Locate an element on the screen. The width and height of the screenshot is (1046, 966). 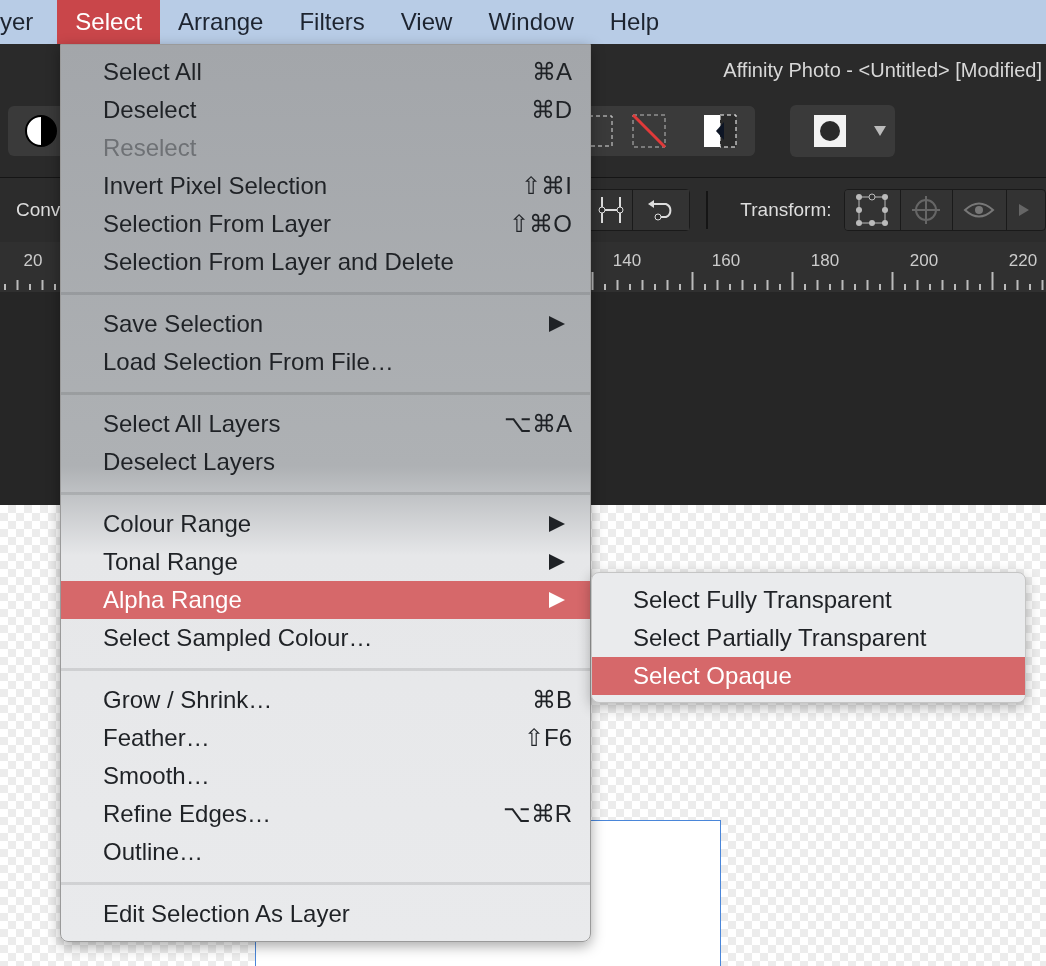
ruler-label: 140 is located at coordinates (627, 261).